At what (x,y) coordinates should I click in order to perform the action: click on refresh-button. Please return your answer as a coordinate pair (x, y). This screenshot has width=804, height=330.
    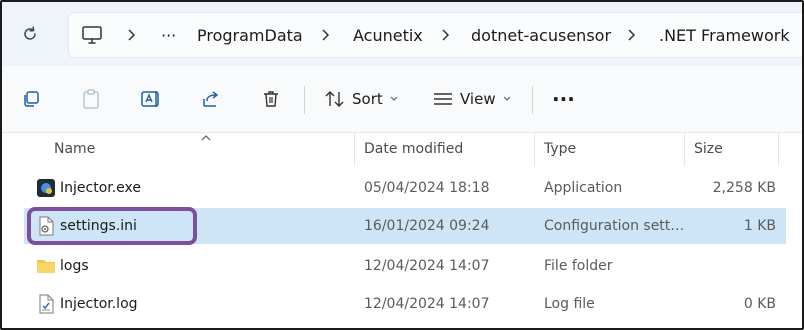
    Looking at the image, I should click on (30, 34).